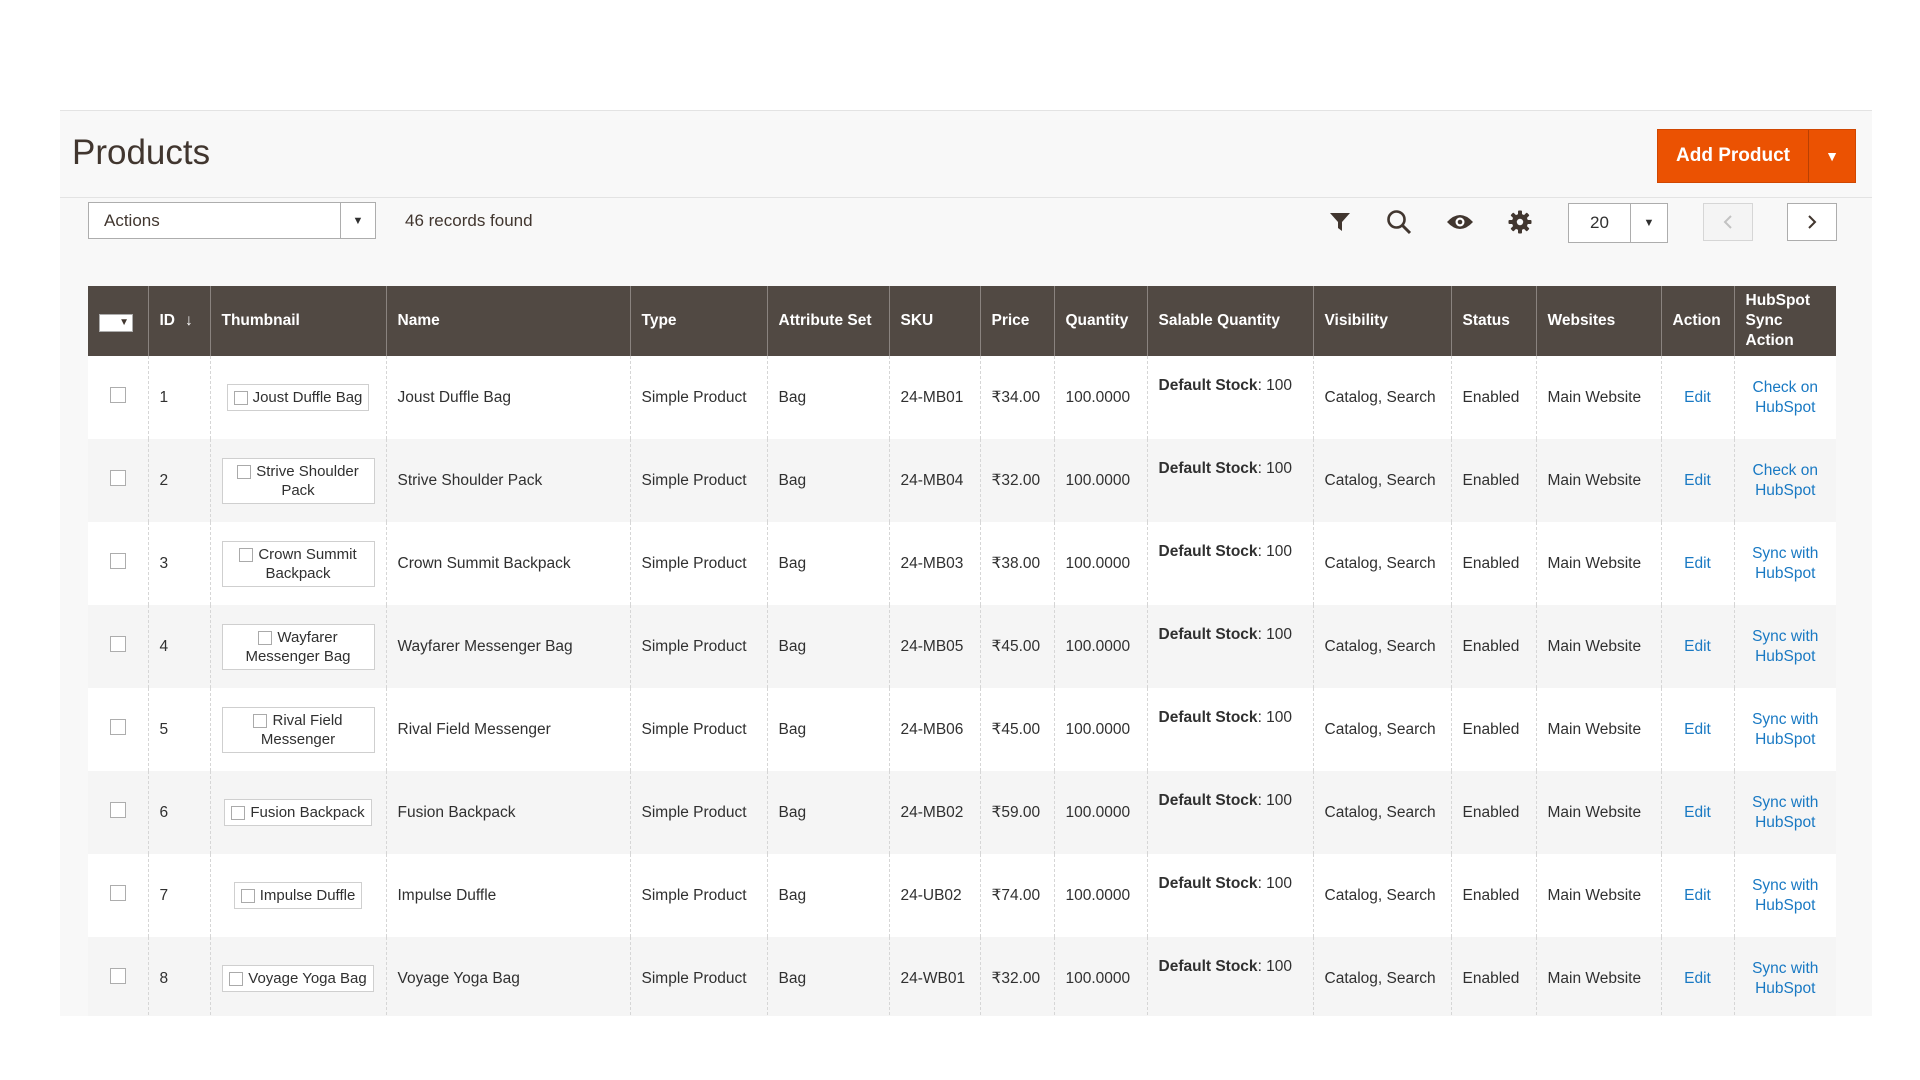 This screenshot has width=1920, height=1080. I want to click on add-product-dropdown-toggle: ▼, so click(1831, 156).